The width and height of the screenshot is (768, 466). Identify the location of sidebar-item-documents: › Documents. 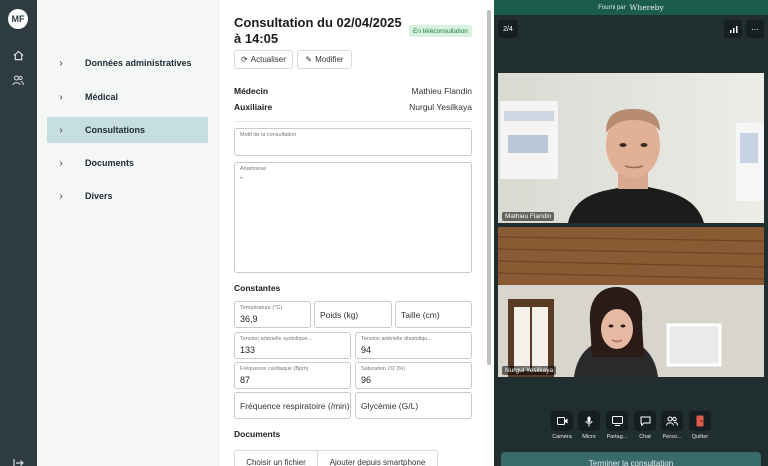
(127, 163).